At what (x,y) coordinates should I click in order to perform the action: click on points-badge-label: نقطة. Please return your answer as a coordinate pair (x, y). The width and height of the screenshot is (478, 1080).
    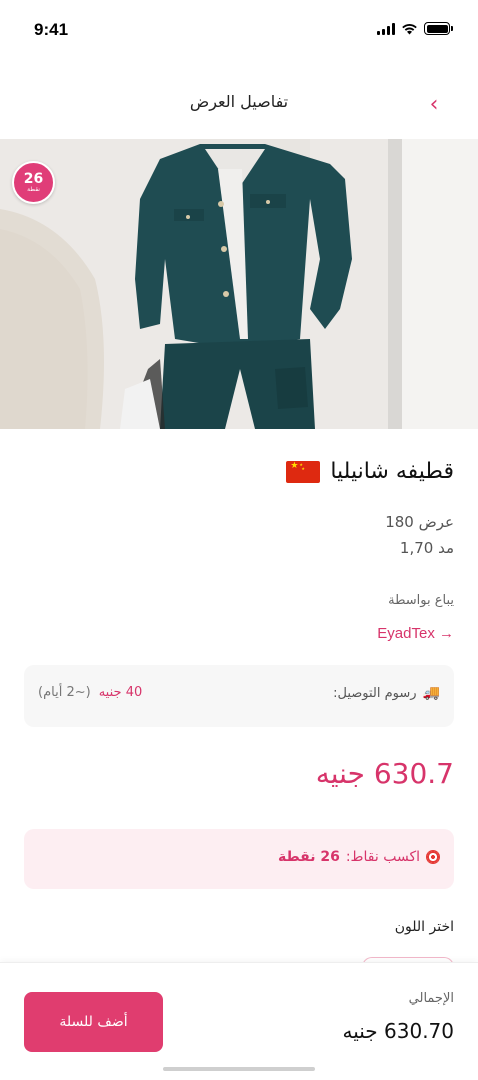
    Looking at the image, I should click on (33, 189).